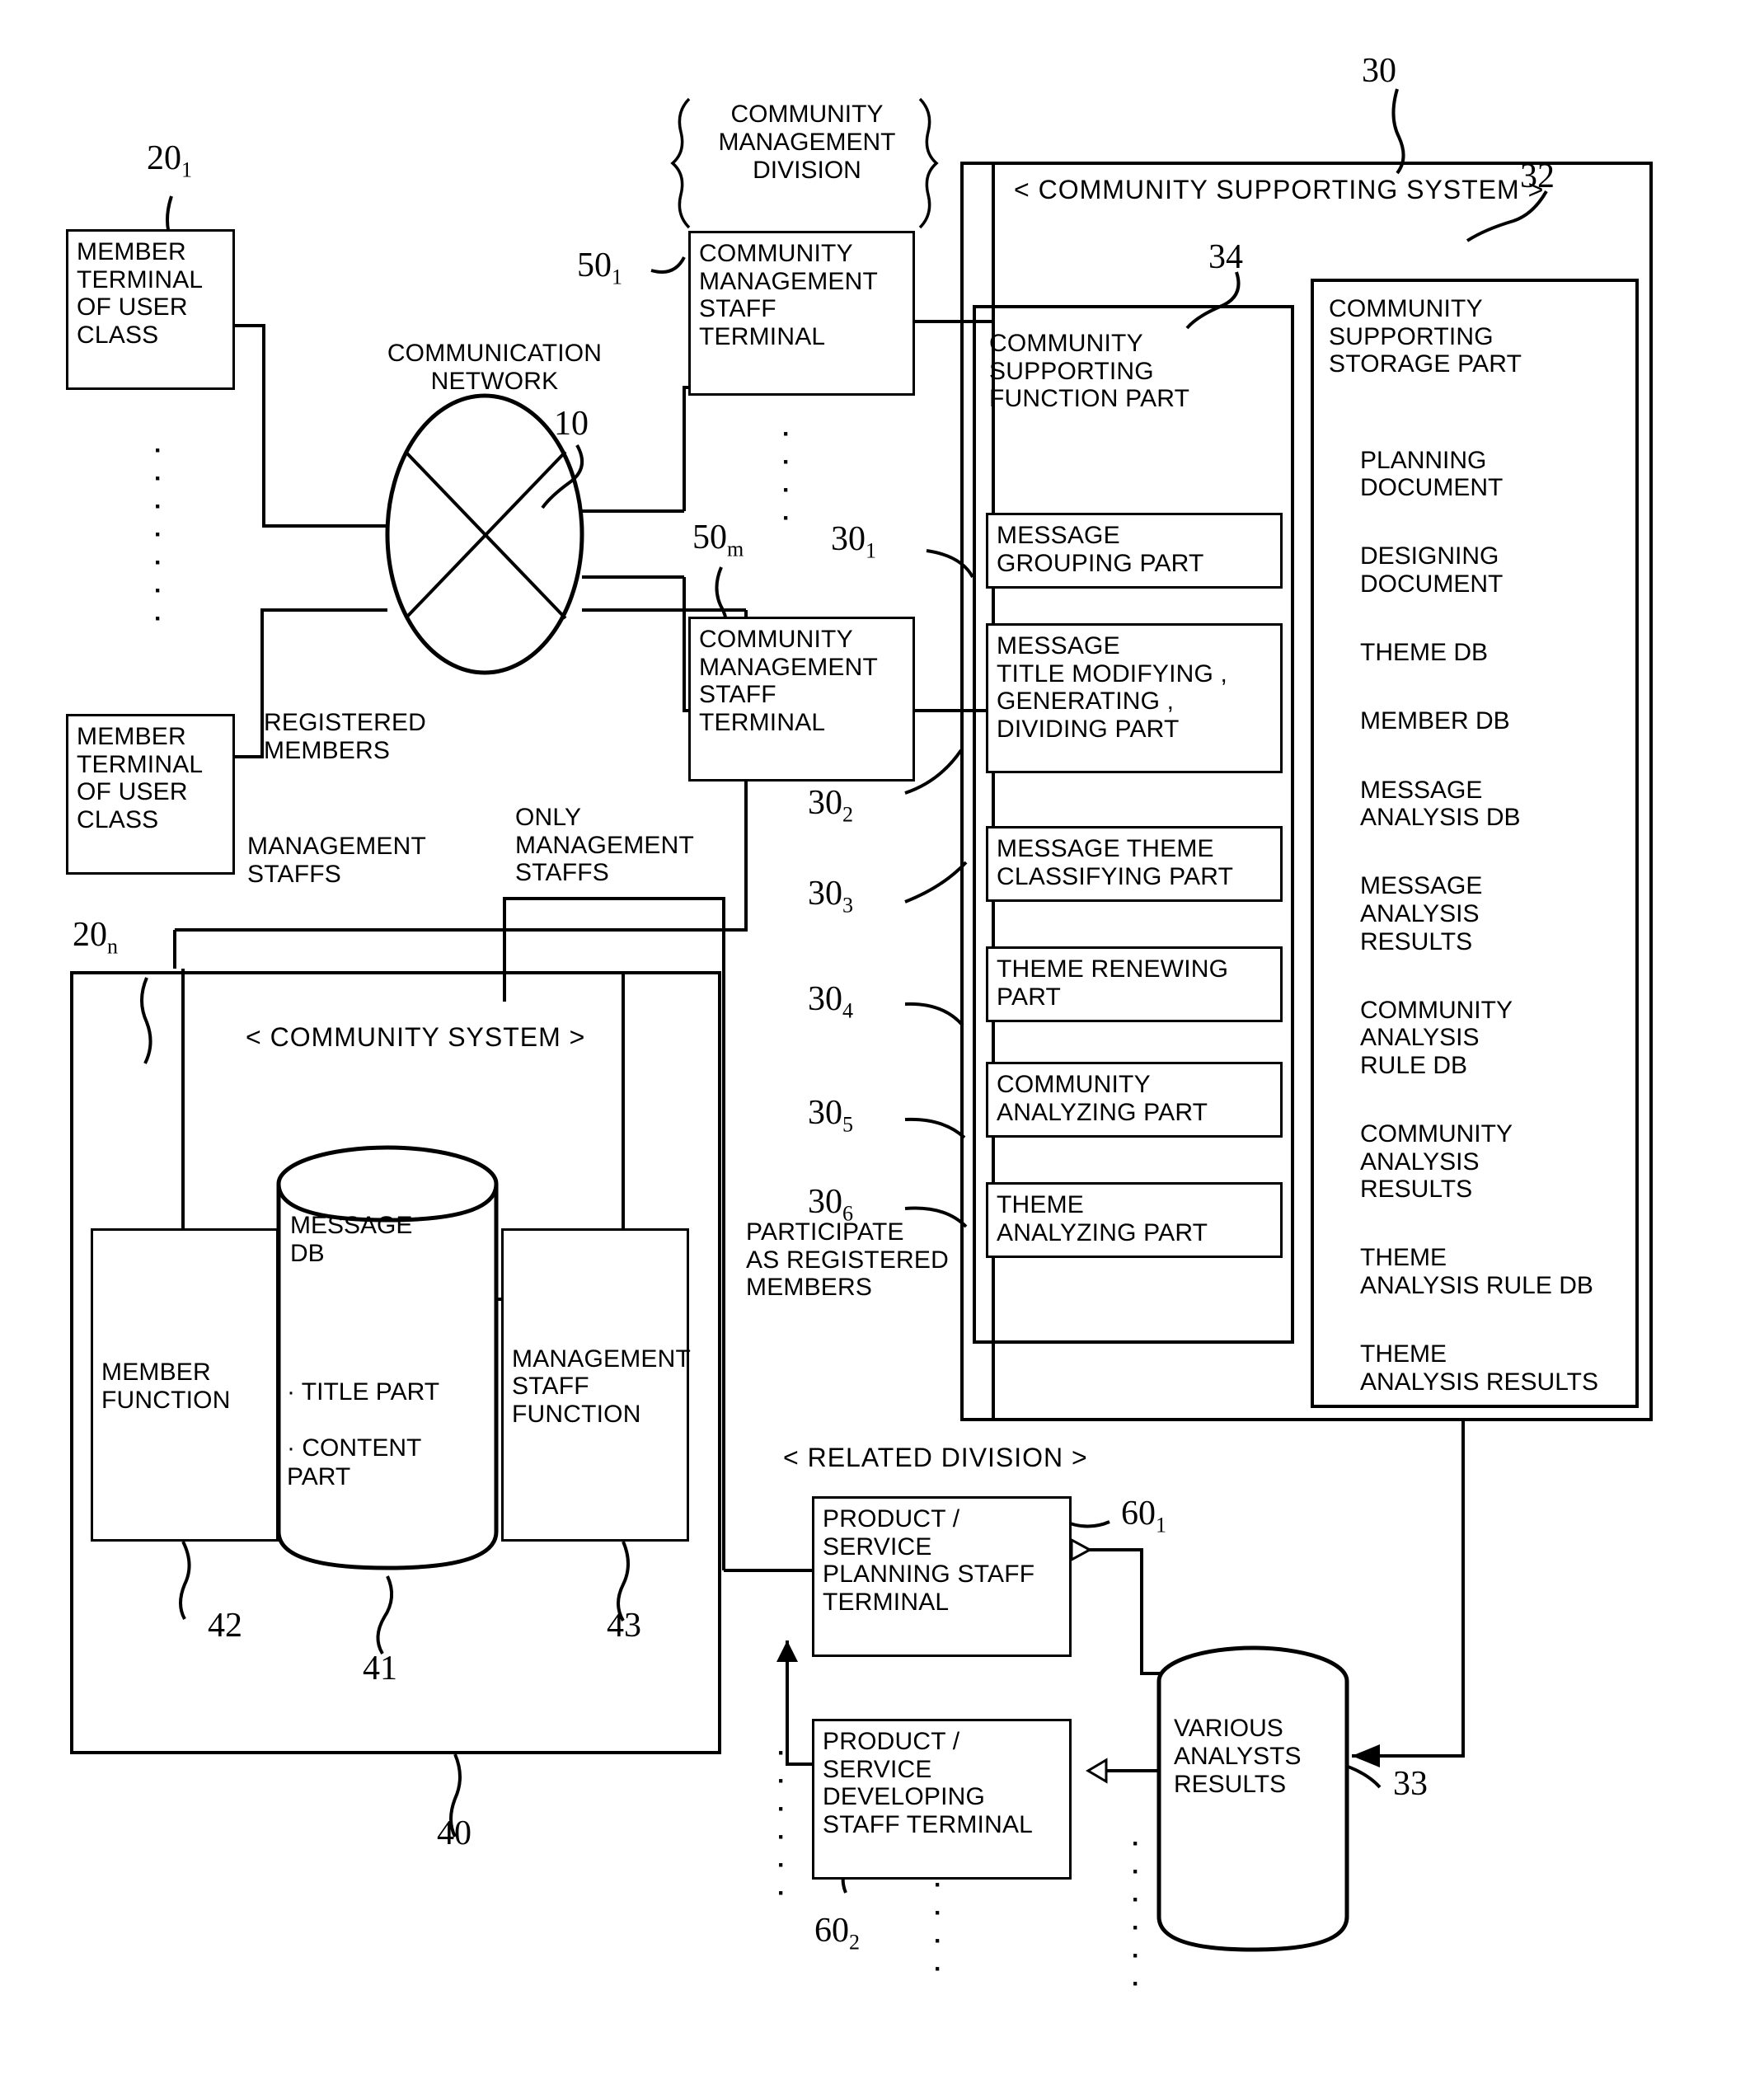 The image size is (1764, 2084). What do you see at coordinates (351, 1240) in the screenshot?
I see `message-db-label: MESSAGE DB` at bounding box center [351, 1240].